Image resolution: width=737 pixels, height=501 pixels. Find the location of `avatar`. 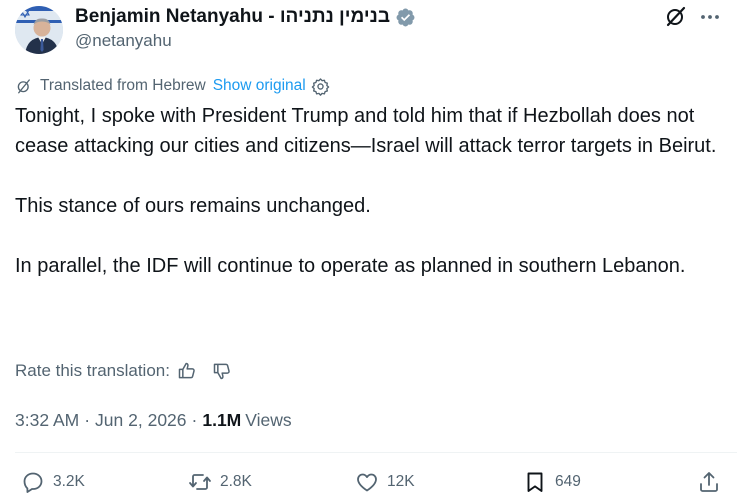

avatar is located at coordinates (39, 30).